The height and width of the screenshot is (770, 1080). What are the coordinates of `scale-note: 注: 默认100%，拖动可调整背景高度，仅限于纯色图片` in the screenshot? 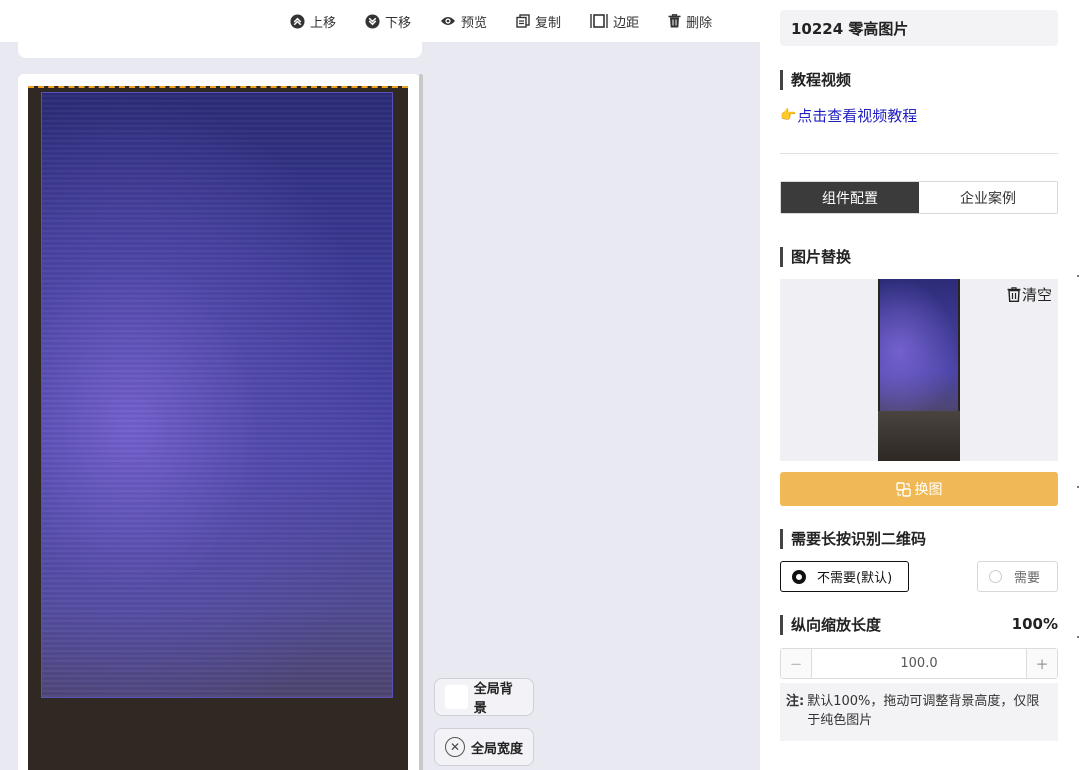 It's located at (919, 712).